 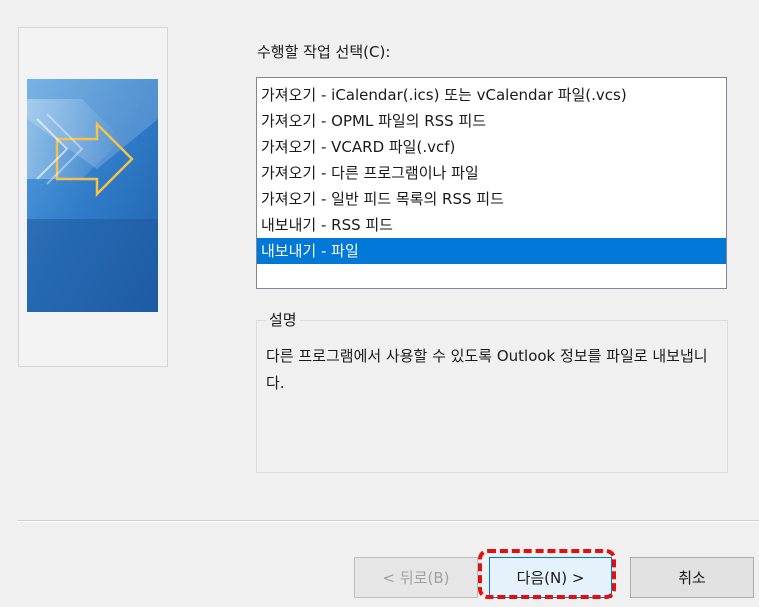 What do you see at coordinates (692, 577) in the screenshot?
I see `cancel-button: 취소` at bounding box center [692, 577].